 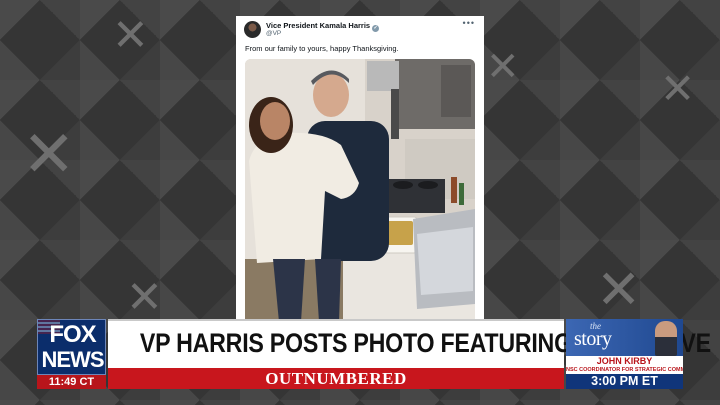 I want to click on fox-news-logo: FOX NEWS, so click(x=71, y=347).